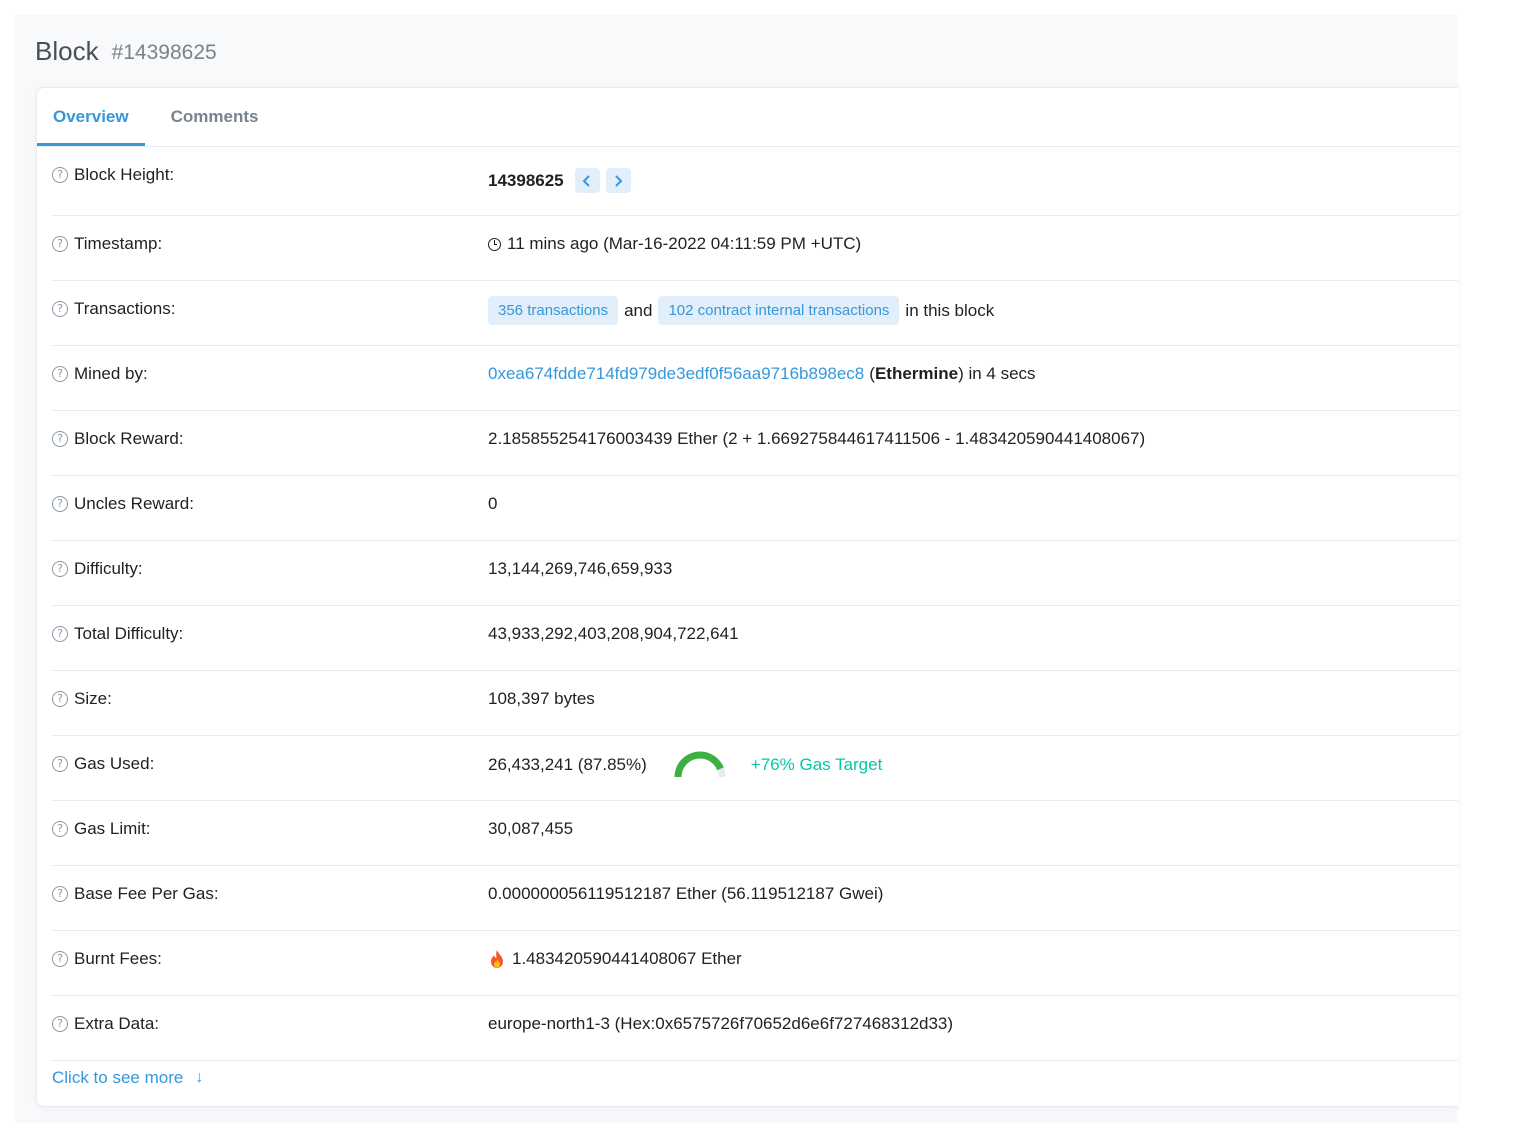 The height and width of the screenshot is (1136, 1536). I want to click on chevron-left-icon, so click(586, 180).